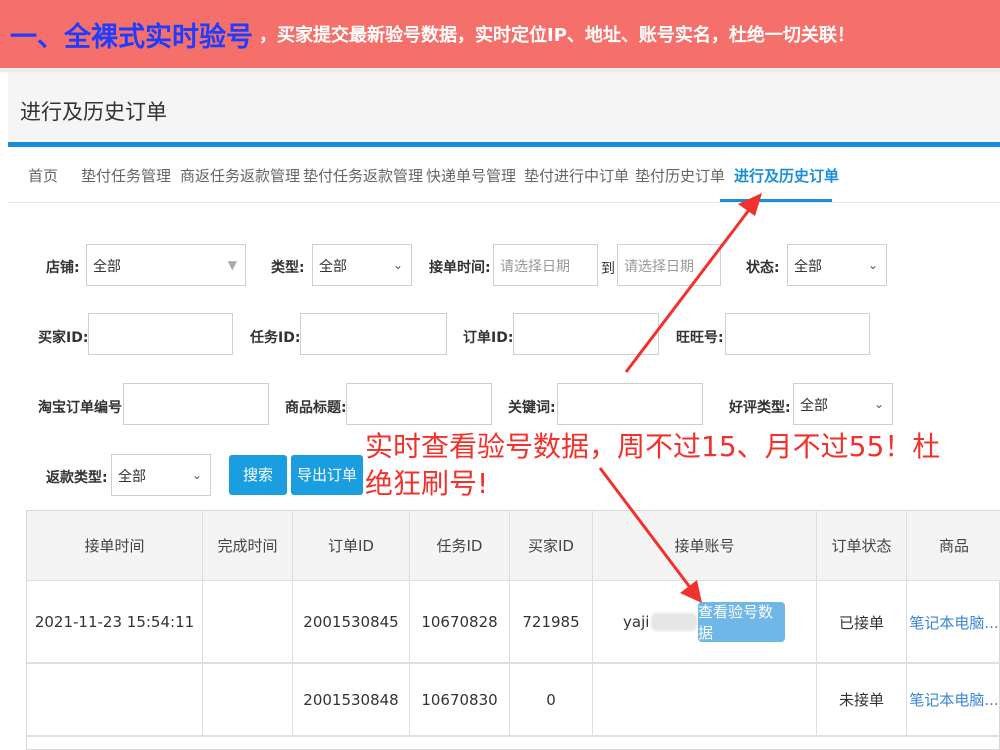  I want to click on review-type-label: 好评类型:, so click(760, 408).